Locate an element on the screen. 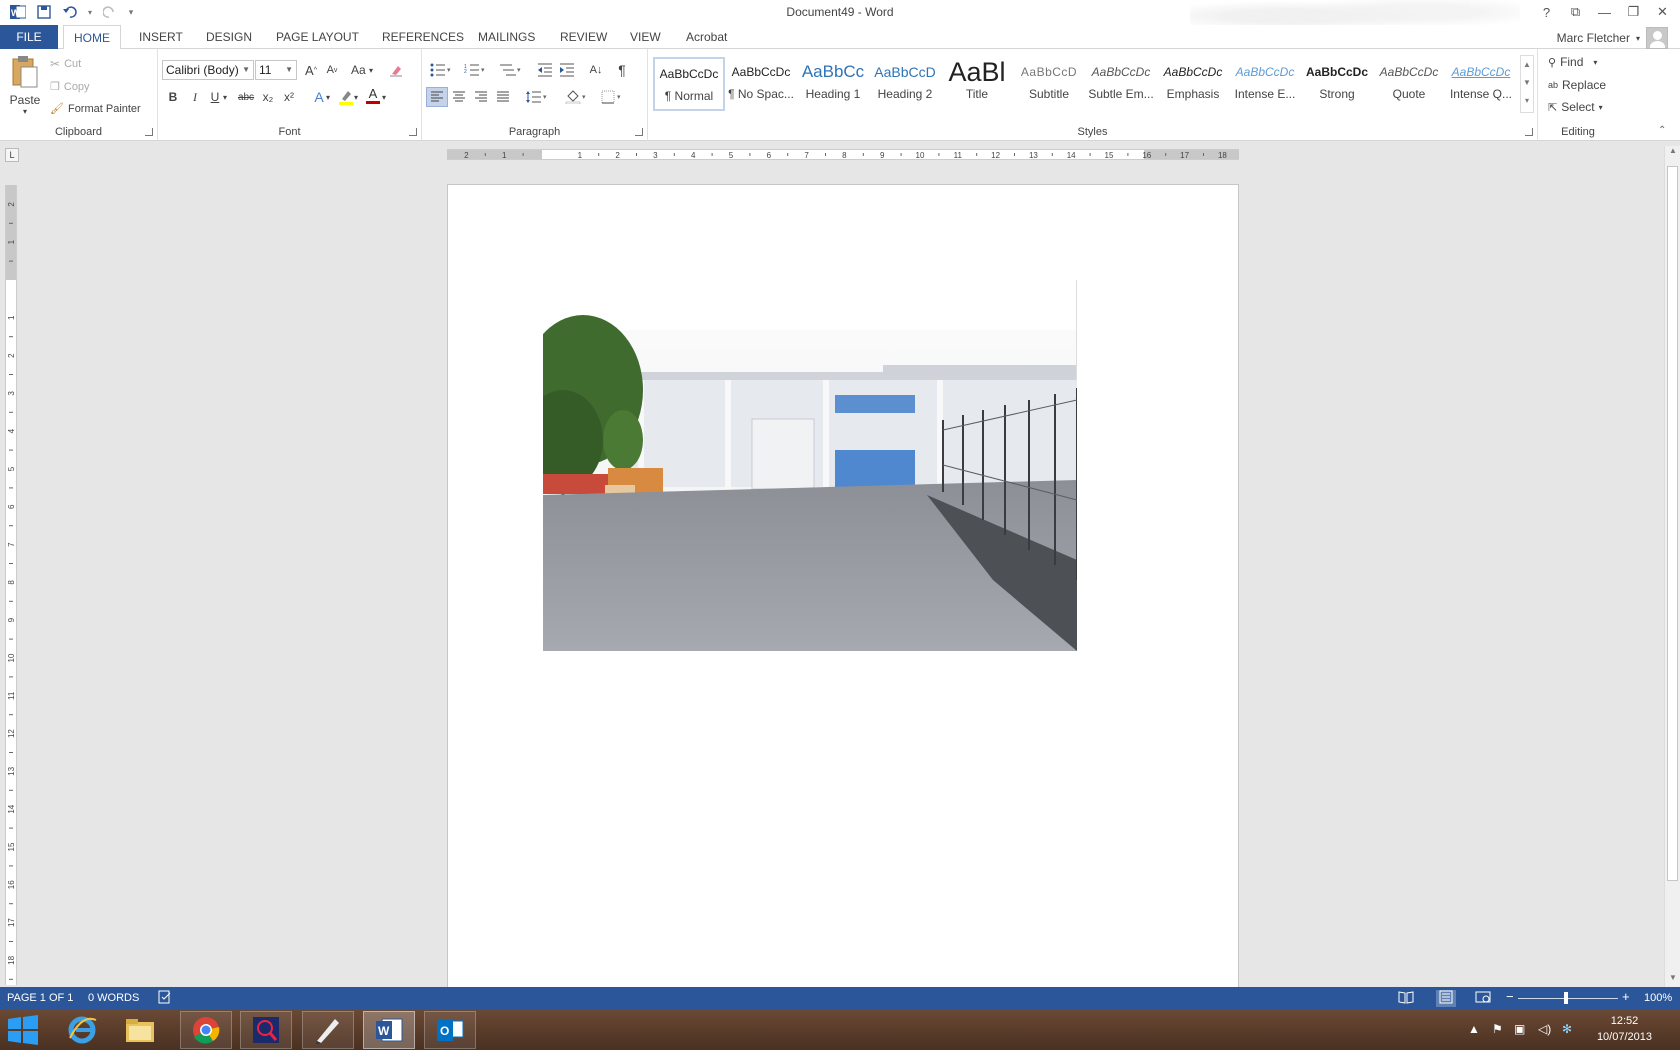 This screenshot has width=1680, height=1050. copy-button: ❐ Copy is located at coordinates (70, 87).